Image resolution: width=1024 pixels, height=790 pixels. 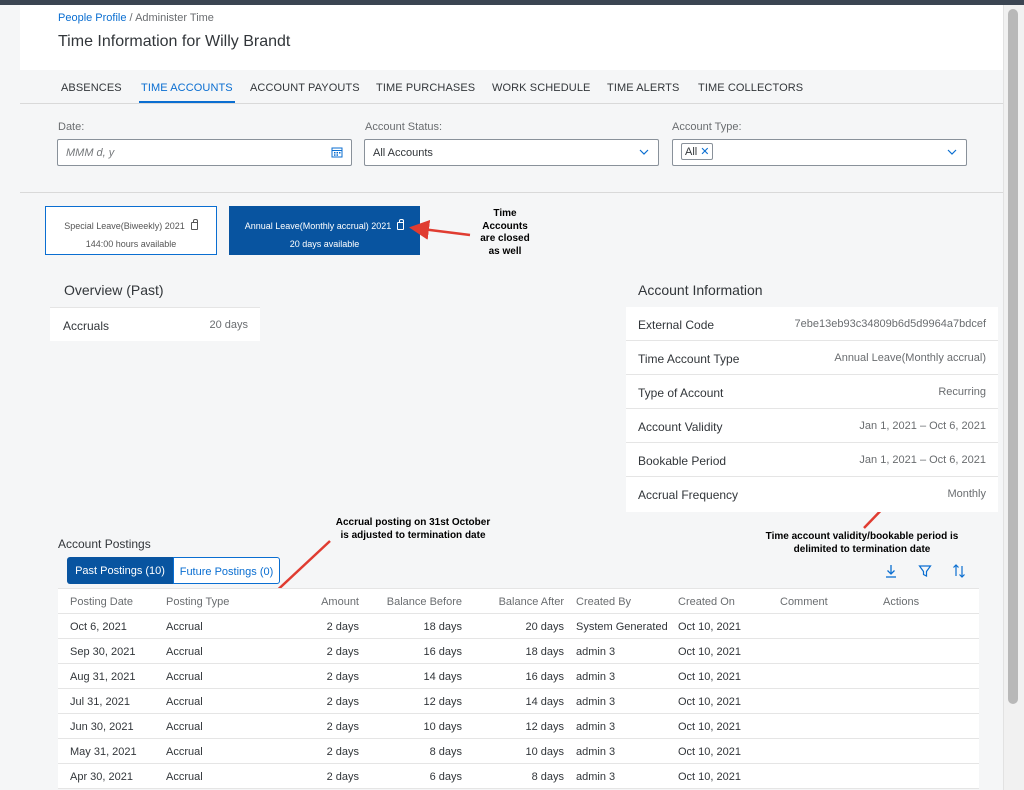 What do you see at coordinates (643, 88) in the screenshot?
I see `tab-time-alerts: TIME ALERTS` at bounding box center [643, 88].